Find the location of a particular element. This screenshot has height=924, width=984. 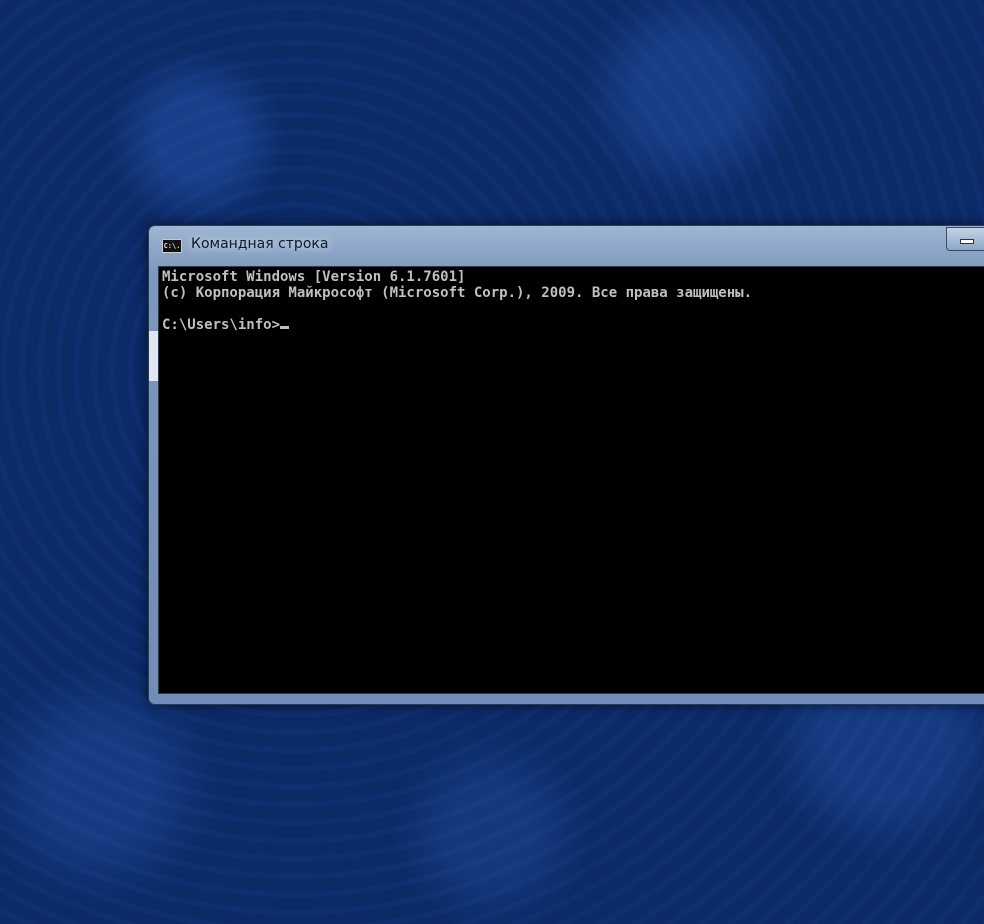

minimize-button is located at coordinates (965, 239).